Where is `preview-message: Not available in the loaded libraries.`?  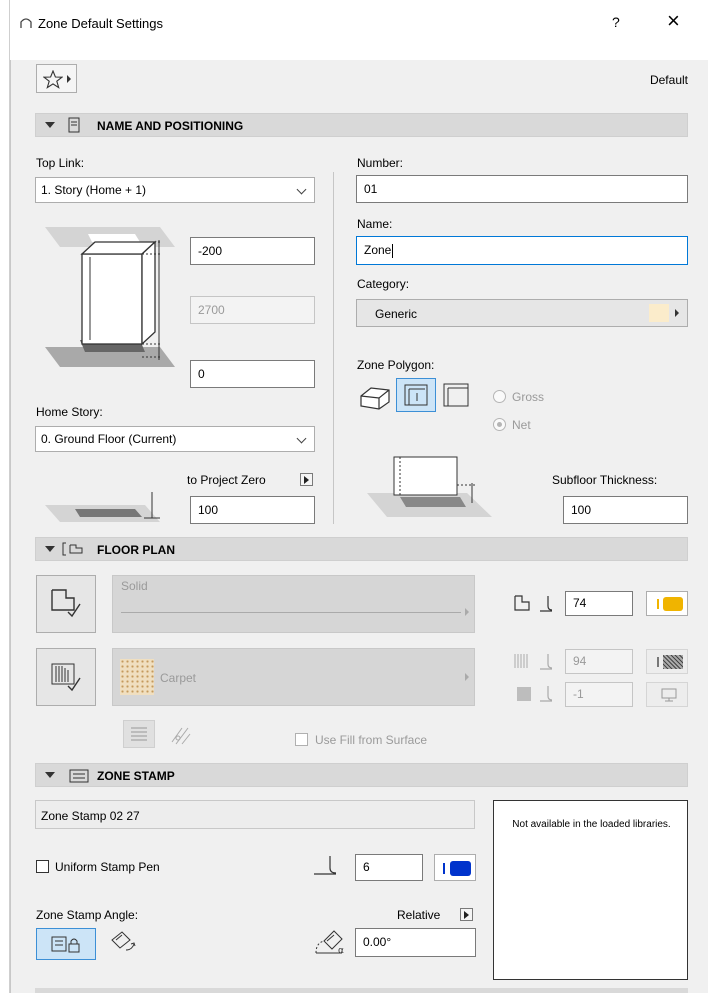
preview-message: Not available in the loaded libraries. is located at coordinates (591, 824).